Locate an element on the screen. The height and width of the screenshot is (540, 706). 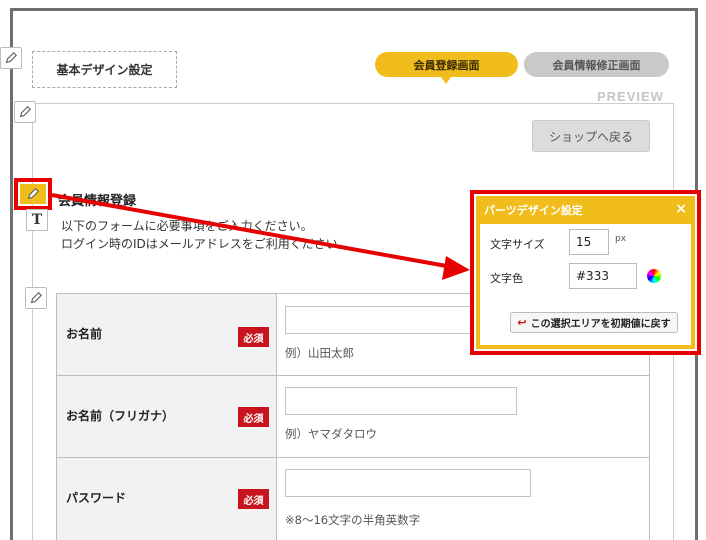
intro-text-line-2: ログイン時のIDはメールアドレスをご利用ください。 is located at coordinates (205, 244).